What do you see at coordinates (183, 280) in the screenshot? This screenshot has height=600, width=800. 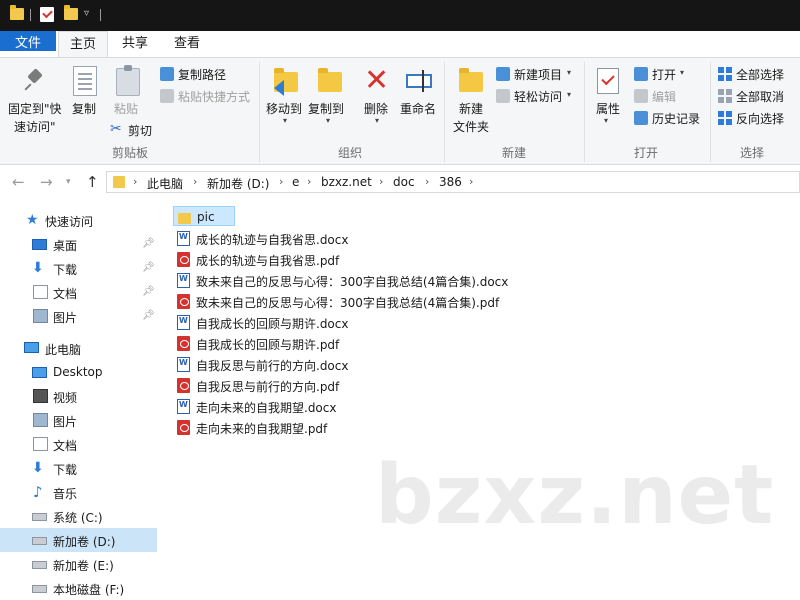 I see `word-document-icon` at bounding box center [183, 280].